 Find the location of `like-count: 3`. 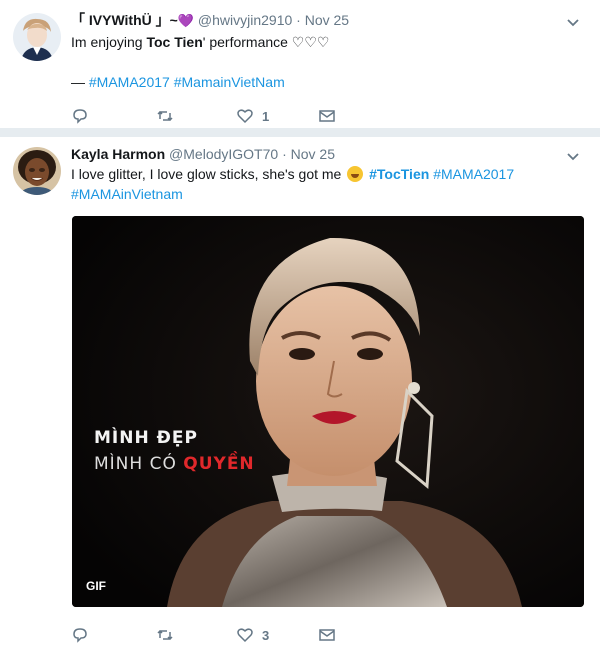

like-count: 3 is located at coordinates (266, 635).